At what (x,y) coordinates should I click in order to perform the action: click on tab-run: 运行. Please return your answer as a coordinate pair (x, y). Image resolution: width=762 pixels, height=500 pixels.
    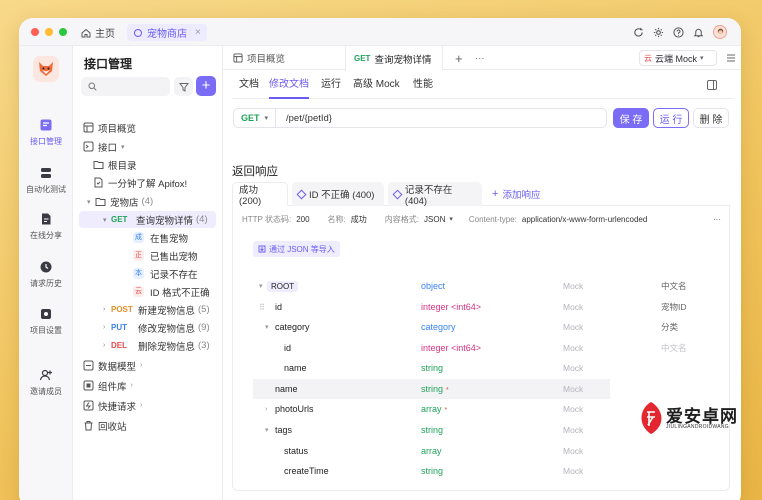
    Looking at the image, I should click on (331, 86).